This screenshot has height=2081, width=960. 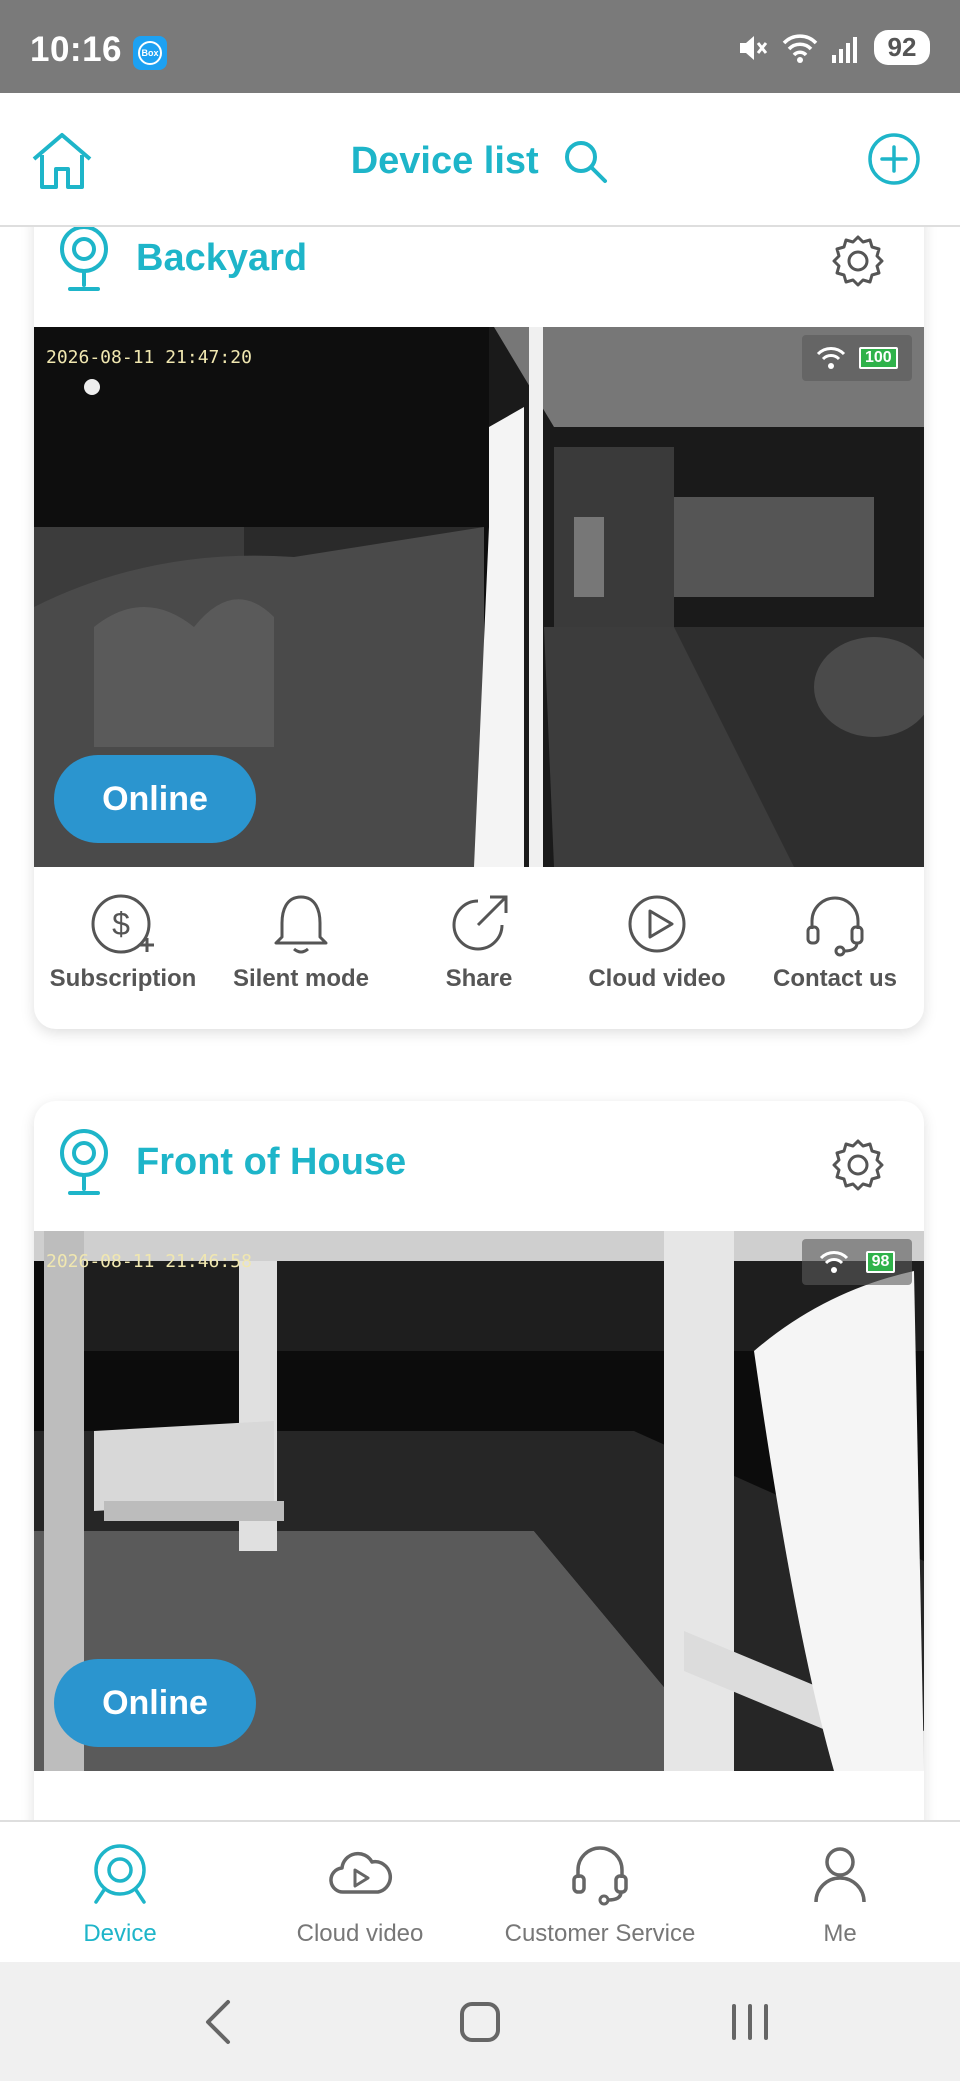 I want to click on action-label: Contact us, so click(x=834, y=978).